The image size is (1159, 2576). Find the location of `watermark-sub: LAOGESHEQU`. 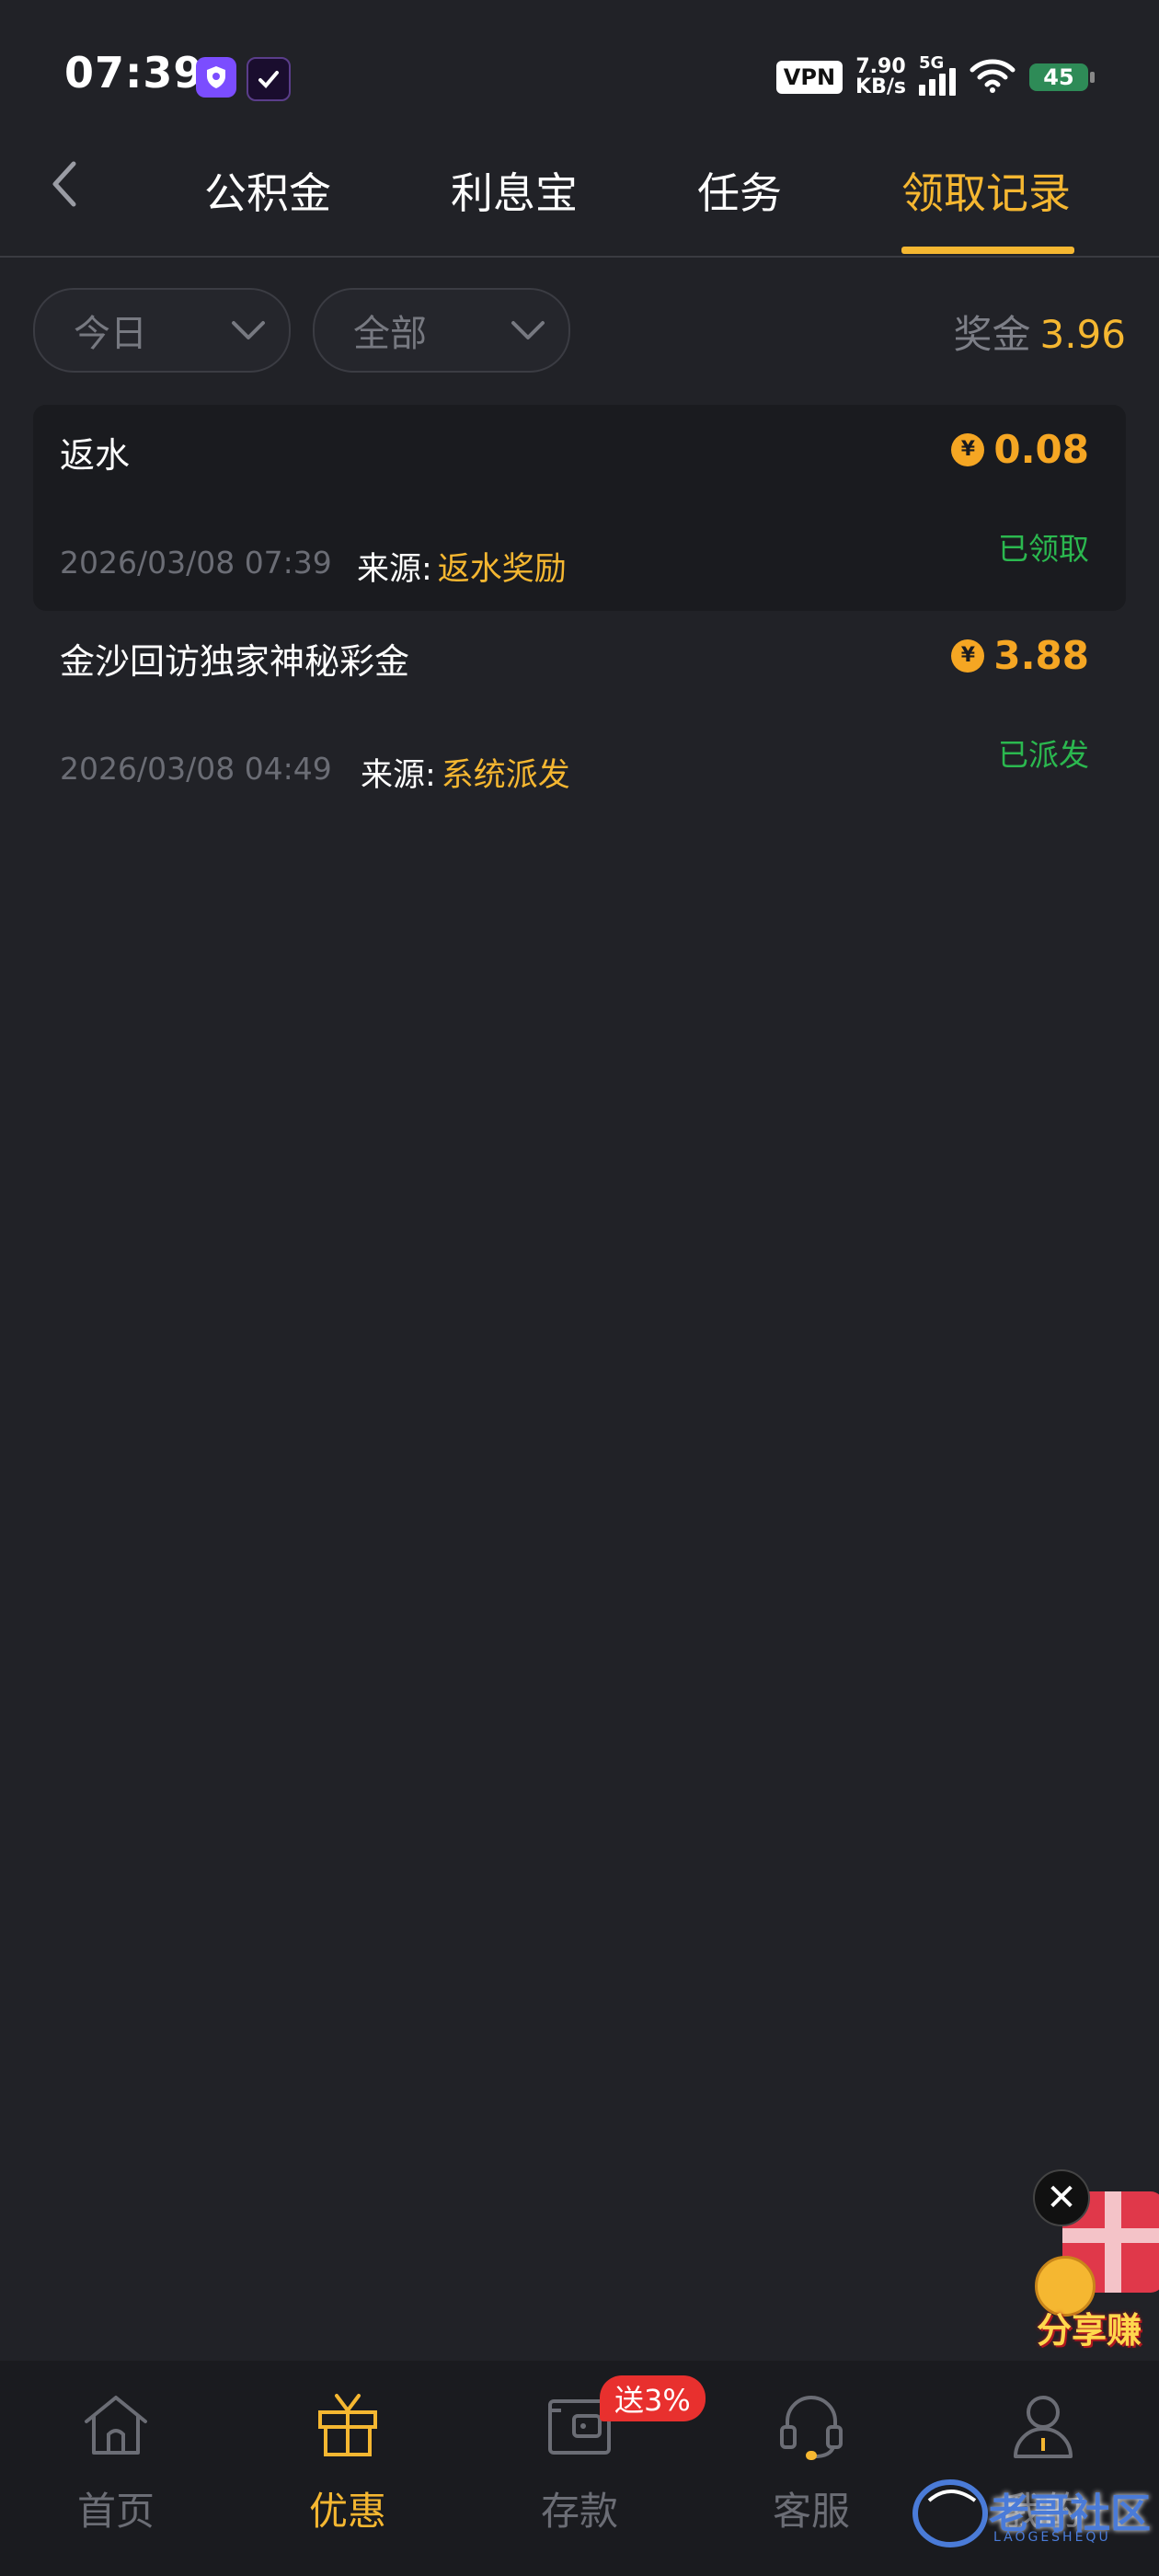

watermark-sub: LAOGESHEQU is located at coordinates (1052, 2537).